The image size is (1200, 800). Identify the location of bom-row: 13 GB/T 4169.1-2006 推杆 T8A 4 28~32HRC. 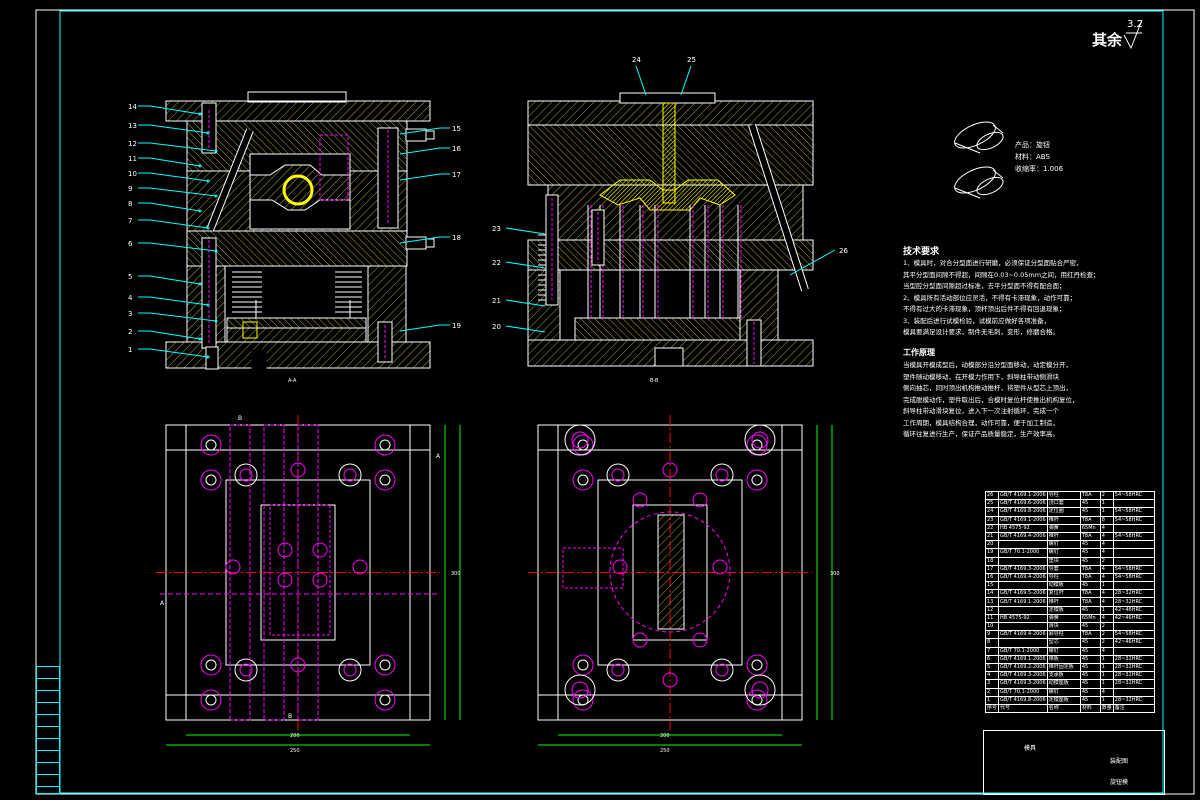
(1070, 602).